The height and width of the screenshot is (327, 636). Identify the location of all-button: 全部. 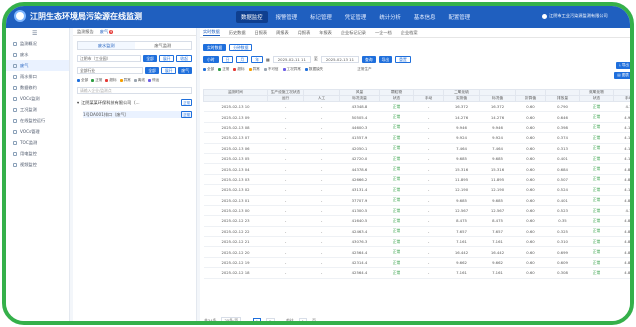
(150, 58).